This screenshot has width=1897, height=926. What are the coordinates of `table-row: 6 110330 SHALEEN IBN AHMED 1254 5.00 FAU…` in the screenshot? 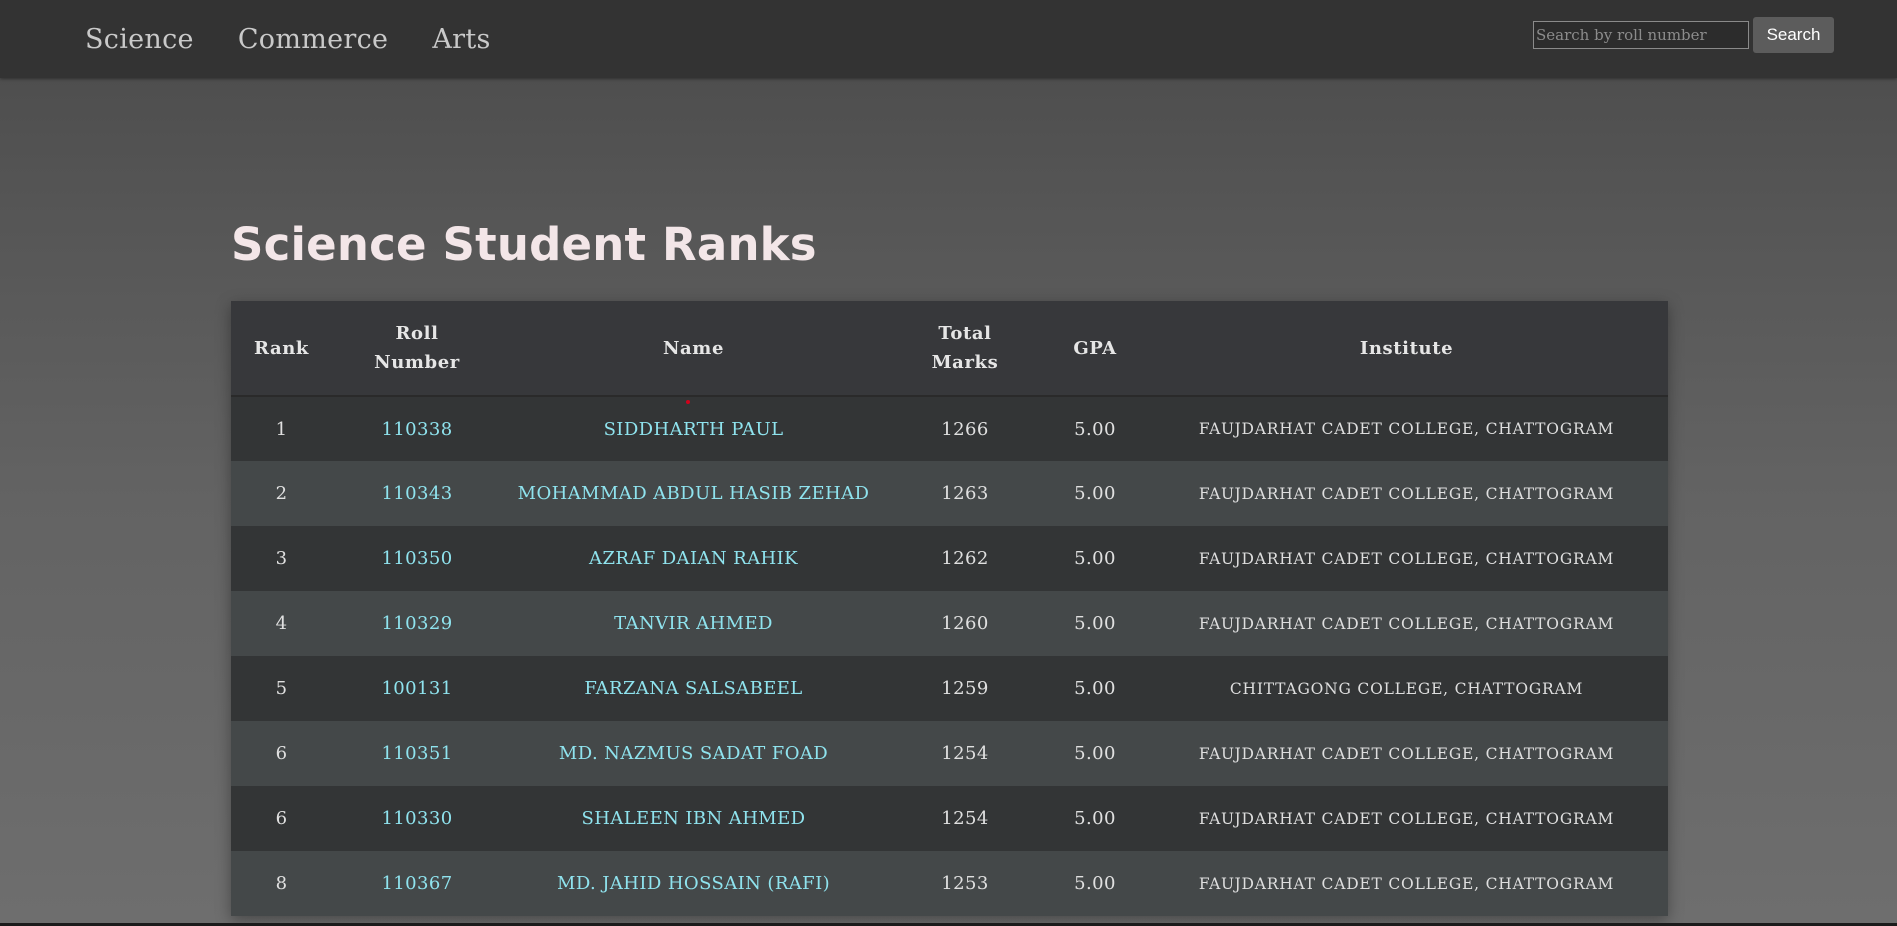 It's located at (949, 818).